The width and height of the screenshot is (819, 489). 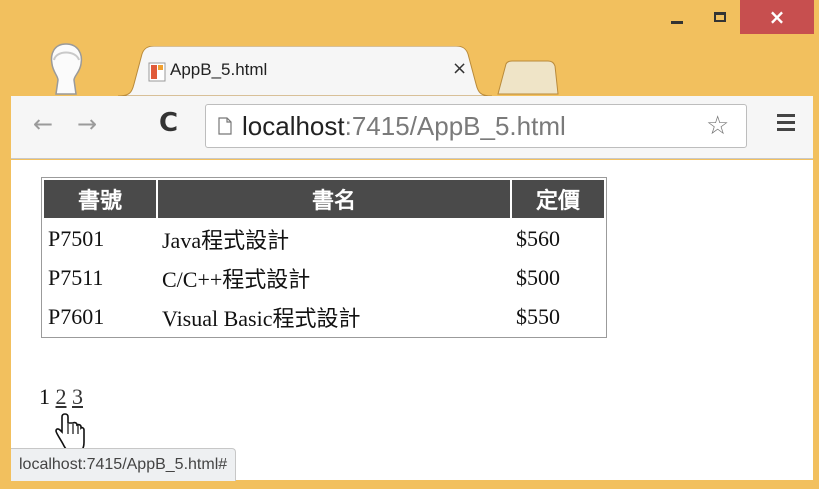 I want to click on forward-arrow-icon: →, so click(x=87, y=124).